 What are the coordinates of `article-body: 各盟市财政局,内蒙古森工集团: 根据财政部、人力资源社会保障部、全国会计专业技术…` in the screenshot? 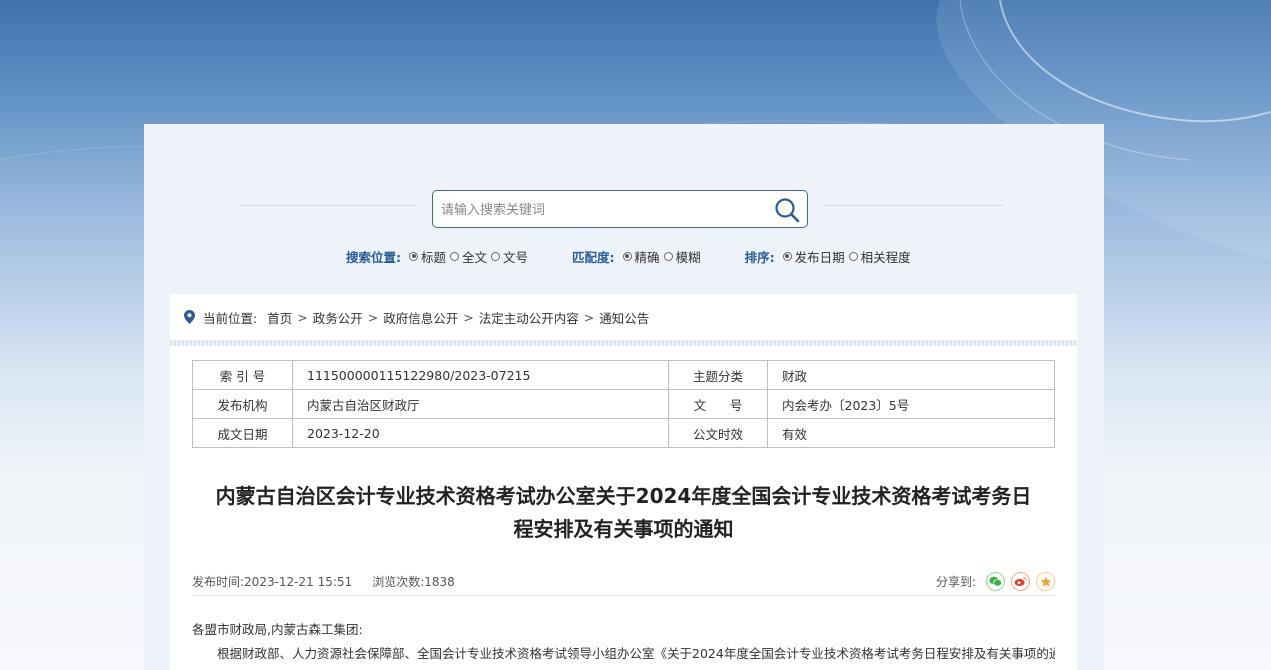 It's located at (623, 642).